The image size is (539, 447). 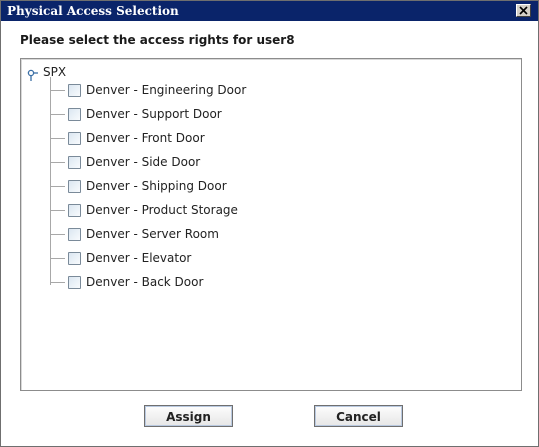 I want to click on elevator-checkbox, so click(x=74, y=258).